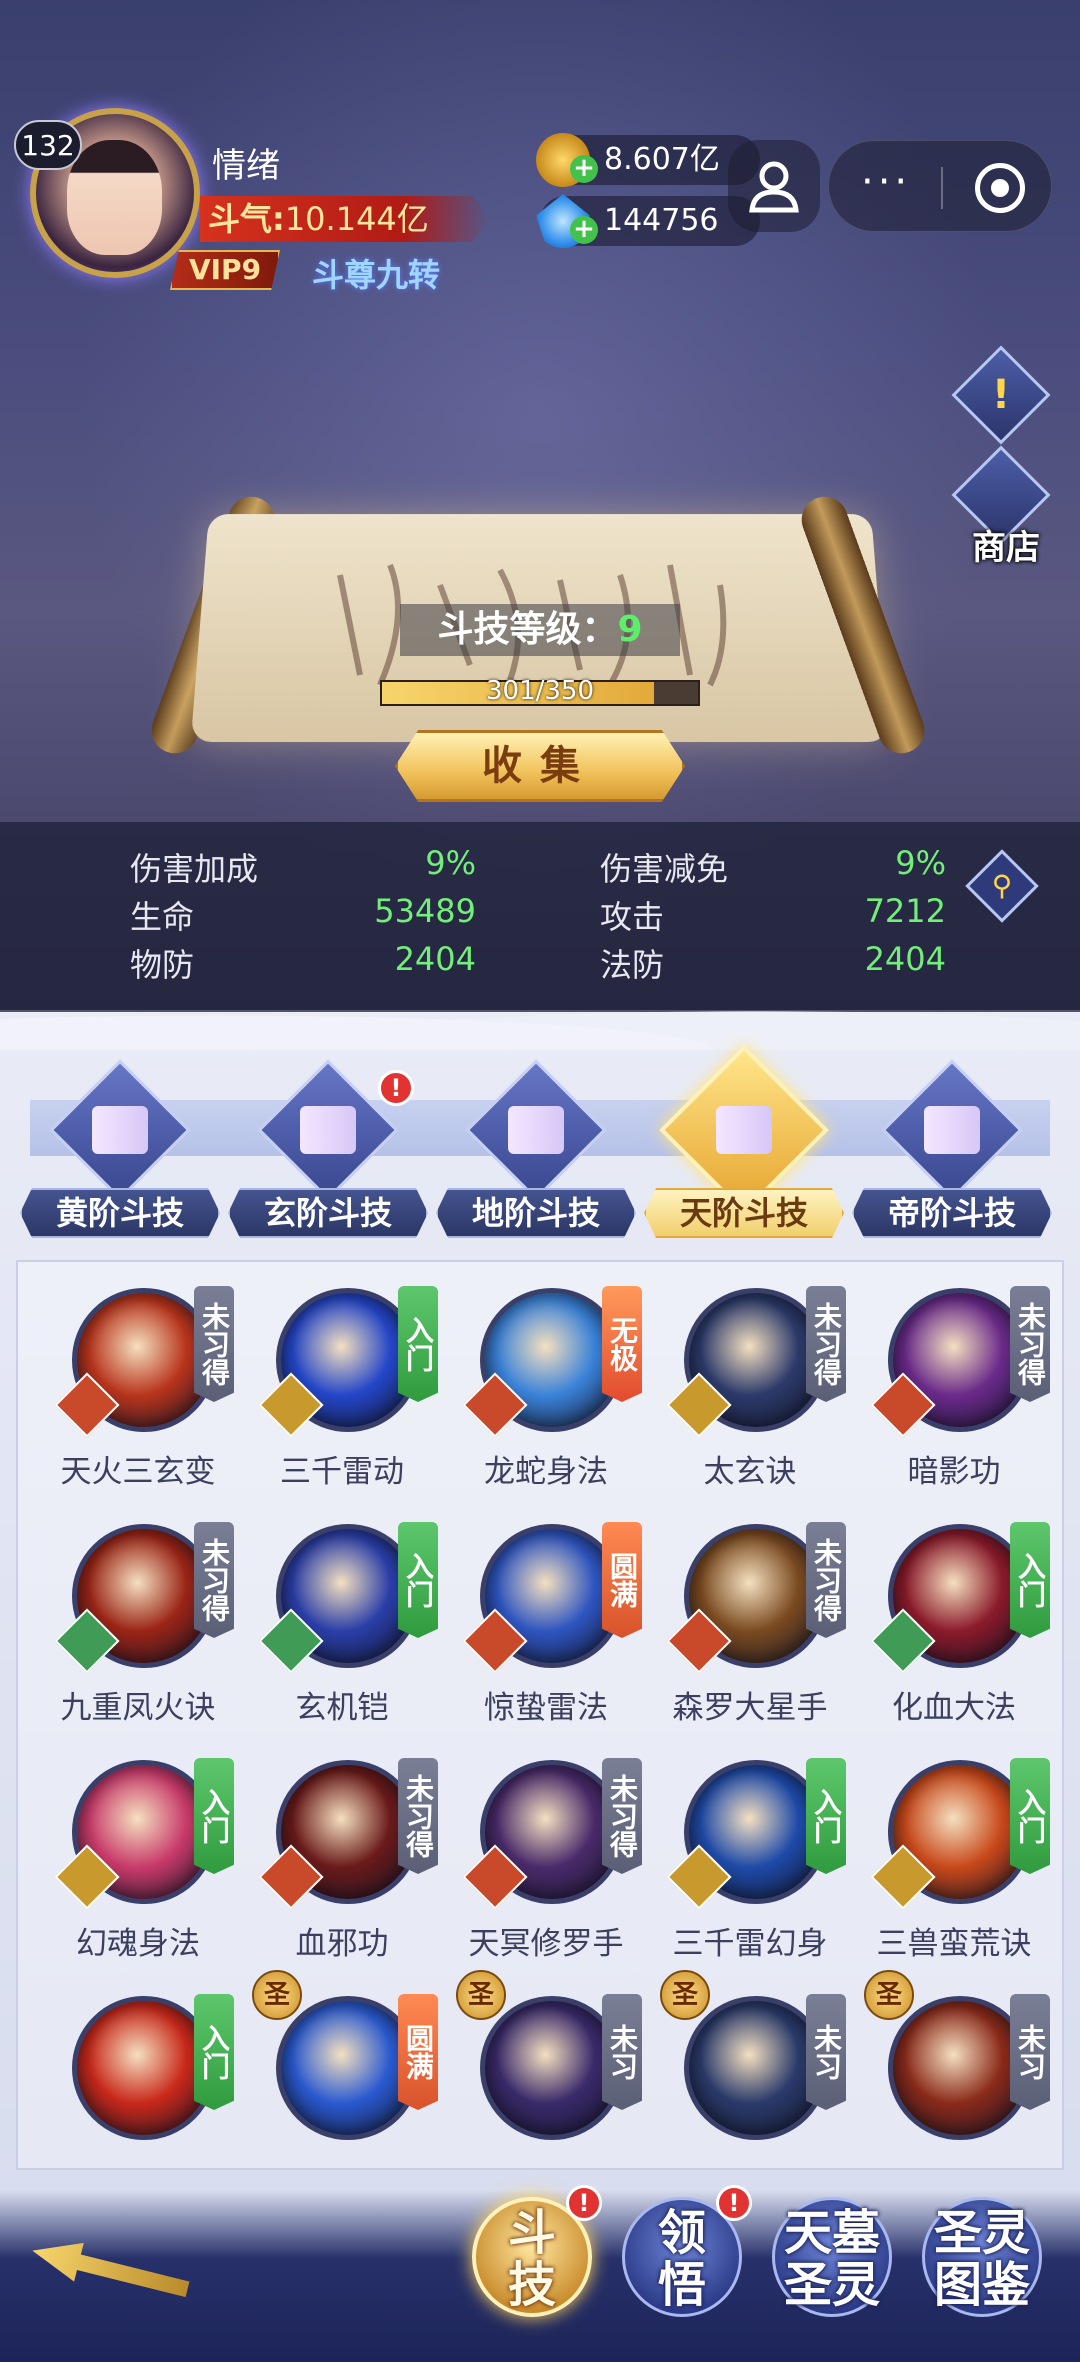 The width and height of the screenshot is (1080, 2362). I want to click on gem-counter: + 144756, so click(648, 221).